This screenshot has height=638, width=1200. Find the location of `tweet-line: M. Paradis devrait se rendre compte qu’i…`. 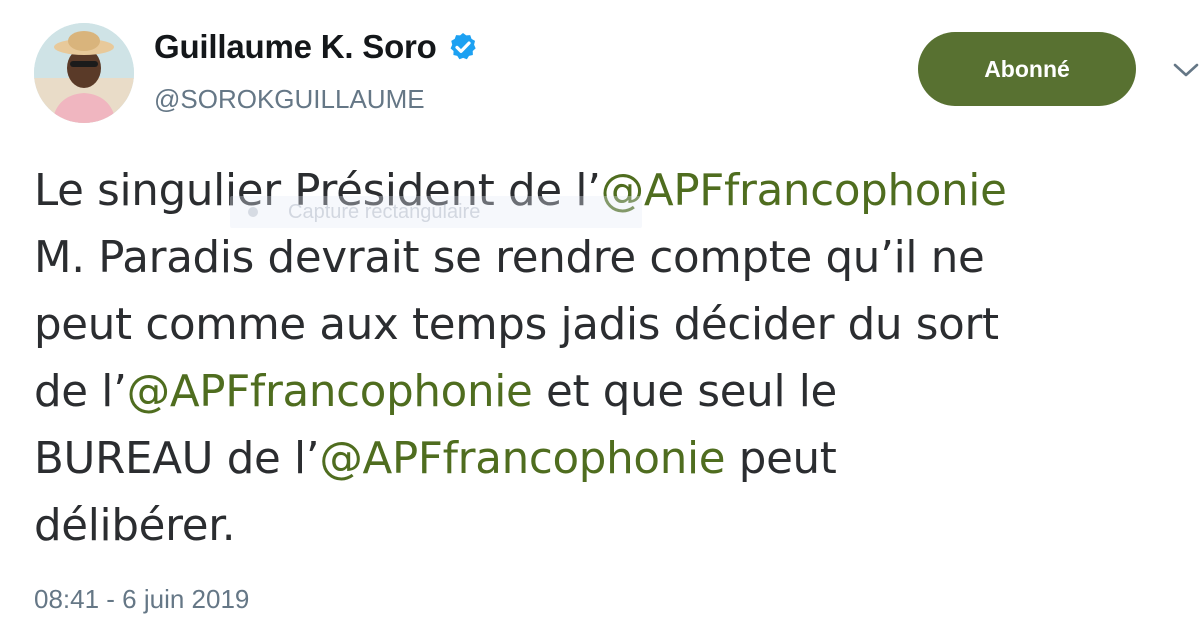

tweet-line: M. Paradis devrait se rendre compte qu’i… is located at coordinates (617, 258).